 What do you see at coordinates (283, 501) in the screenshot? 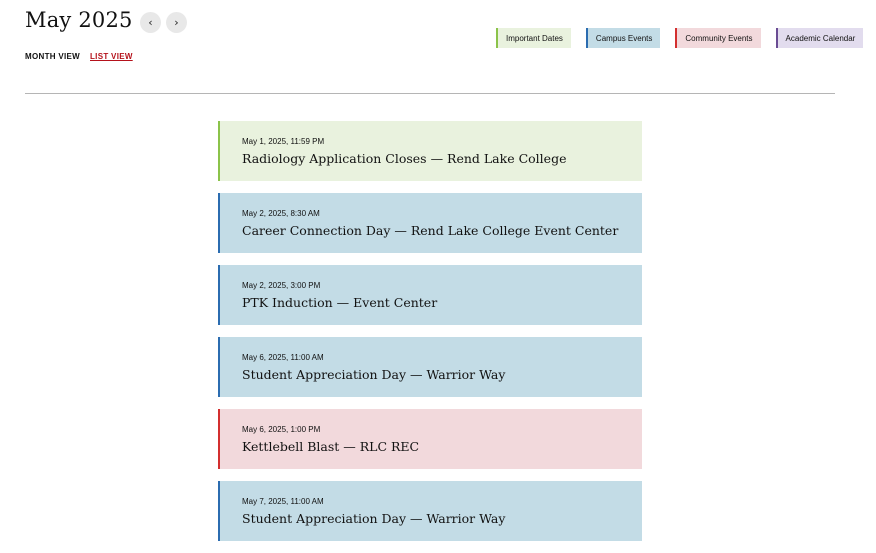
I see `event-time: May 7, 2025, 11:00 AM` at bounding box center [283, 501].